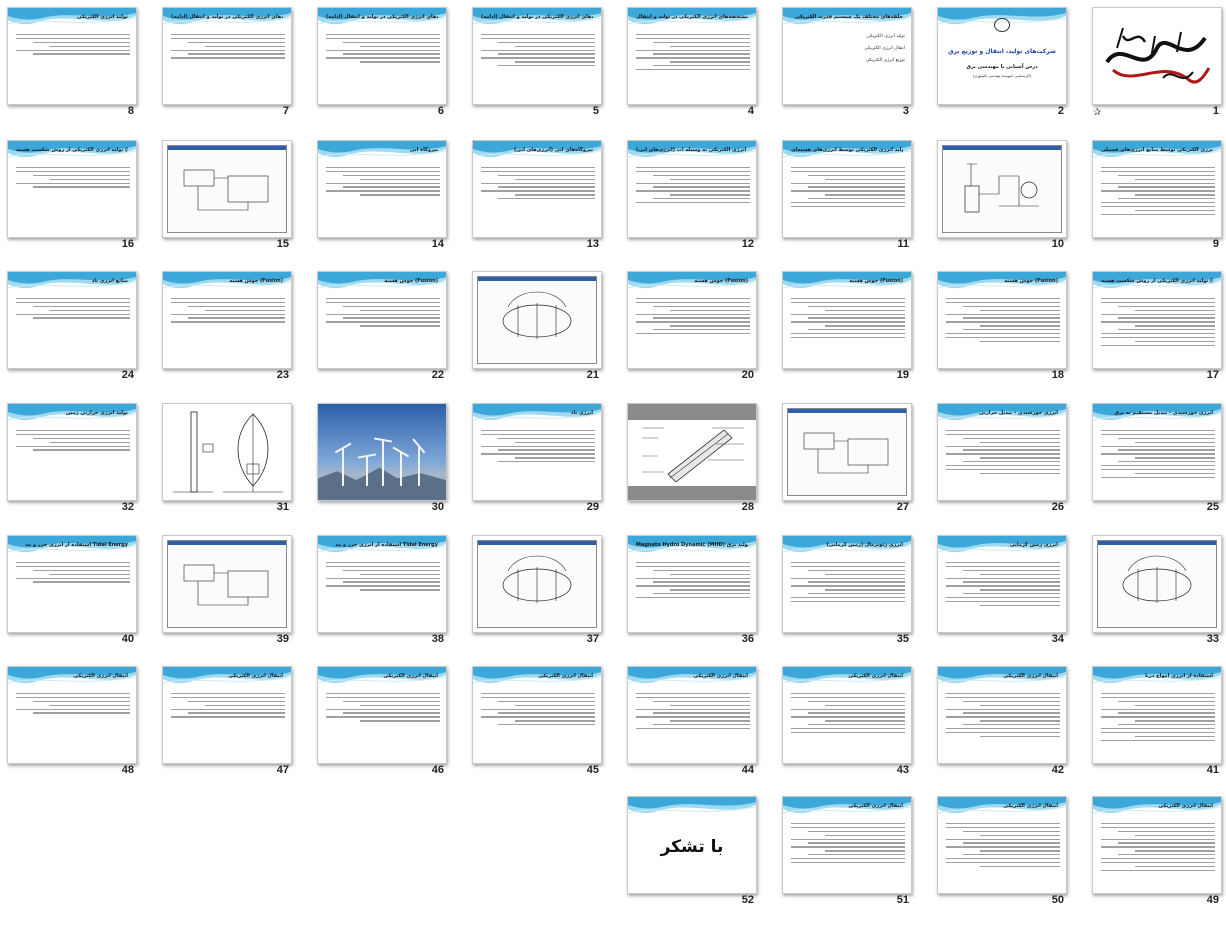 The height and width of the screenshot is (926, 1226). I want to click on slide-46: انتقال انرژی الکتریکی 46, so click(391, 729).